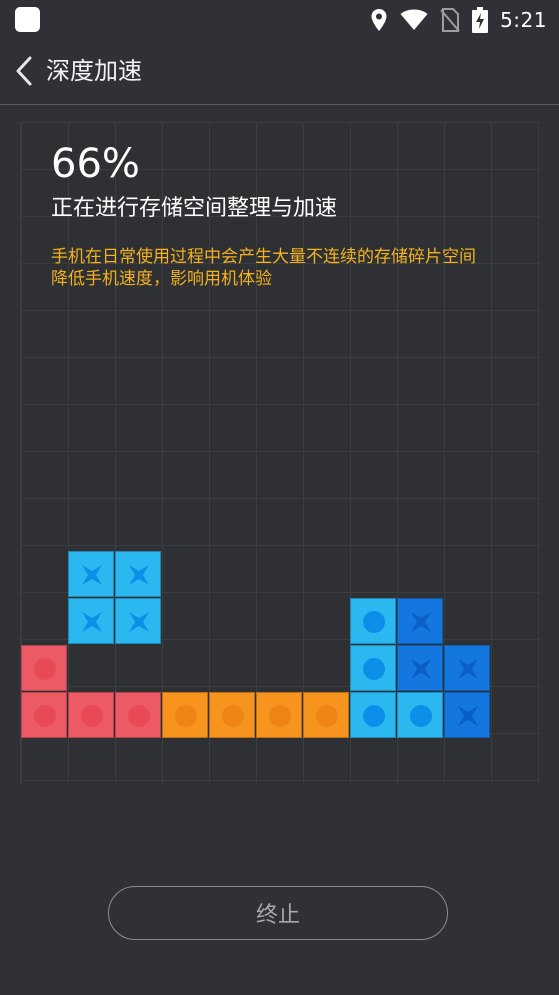 This screenshot has width=559, height=995. Describe the element at coordinates (279, 72) in the screenshot. I see `title-bar: 深度加速` at that location.